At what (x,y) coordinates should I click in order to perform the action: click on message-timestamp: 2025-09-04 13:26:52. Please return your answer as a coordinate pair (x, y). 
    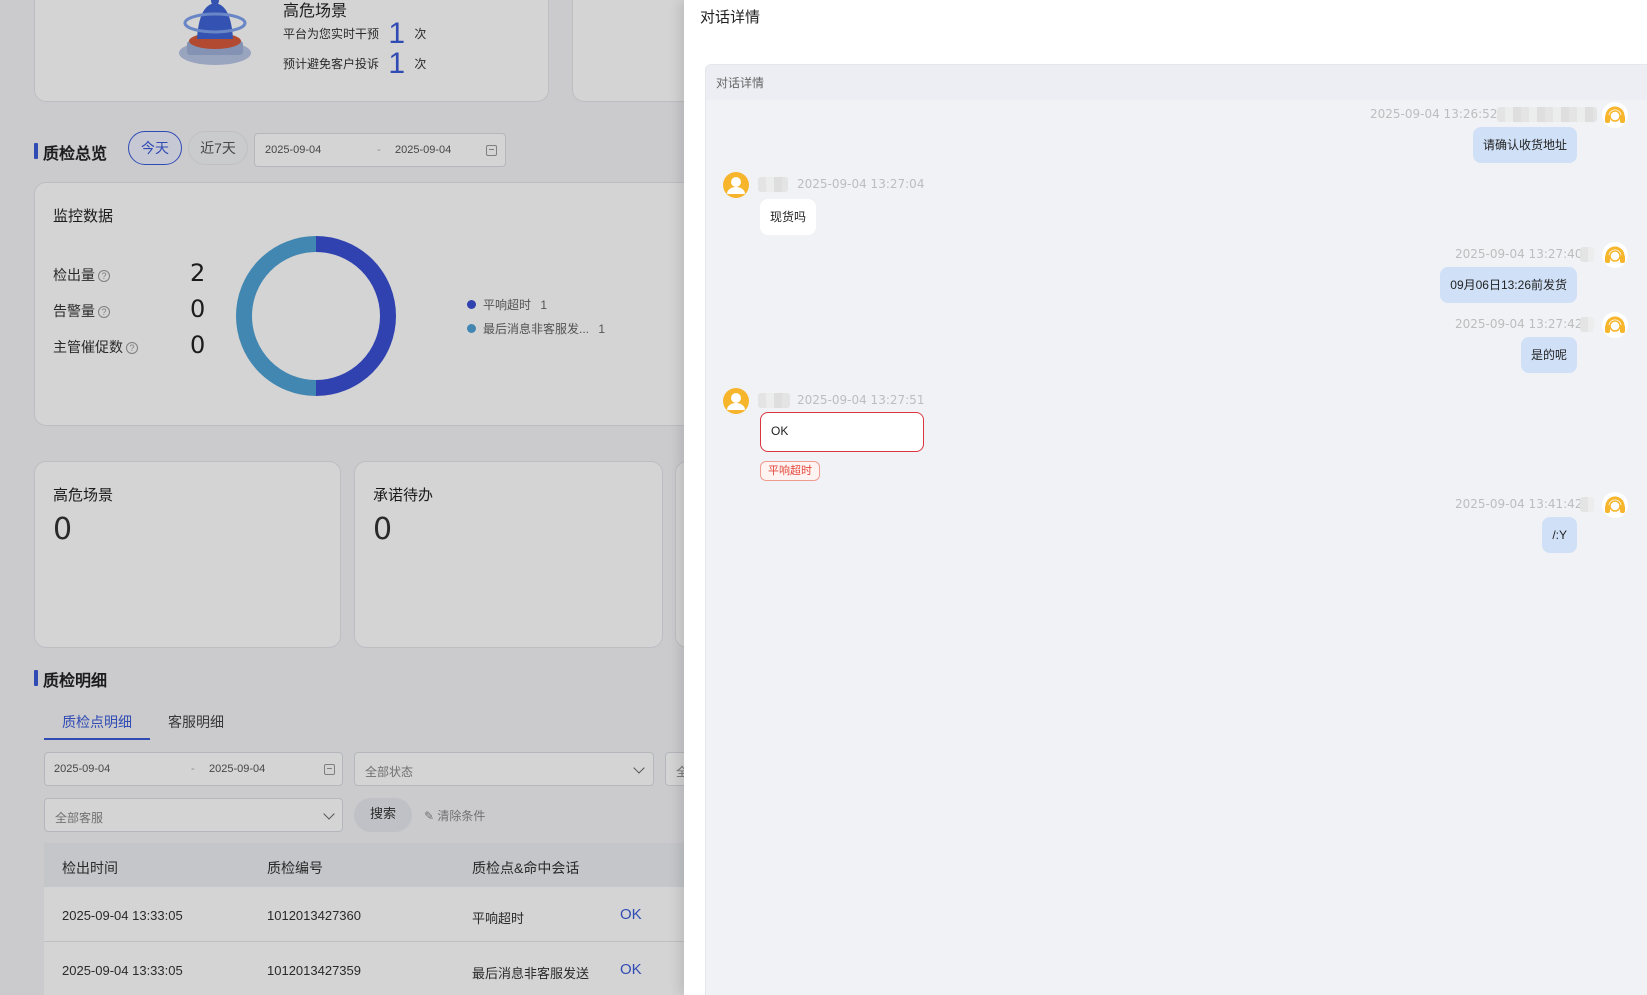
    Looking at the image, I should click on (1434, 114).